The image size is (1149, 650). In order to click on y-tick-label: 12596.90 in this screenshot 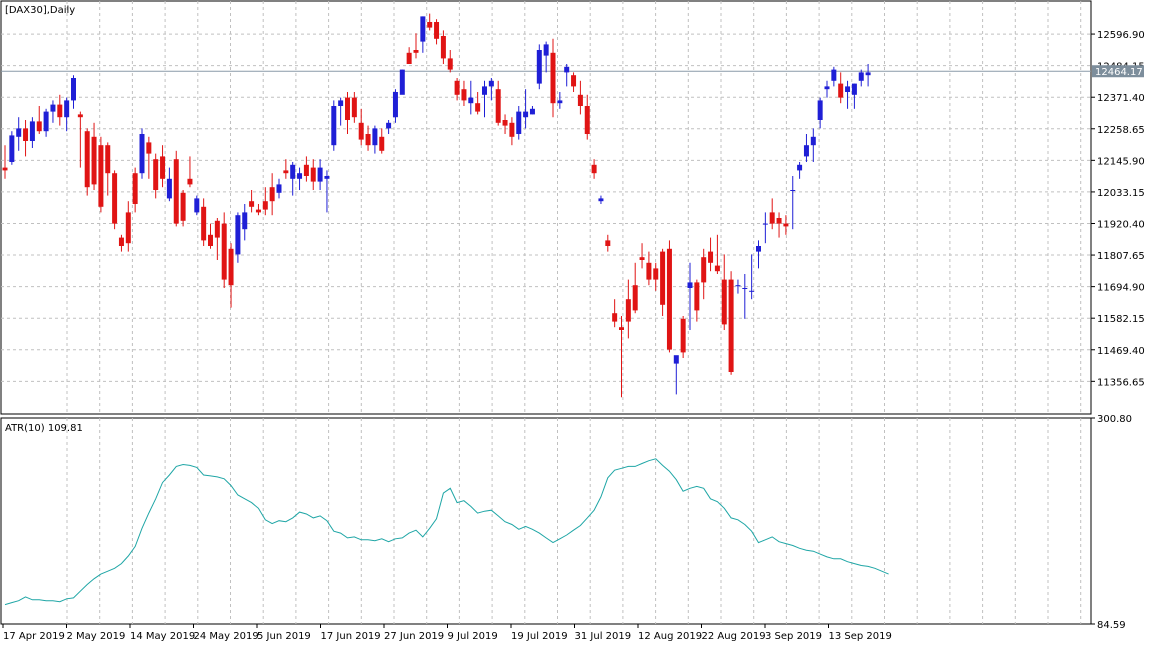, I will do `click(1121, 35)`.